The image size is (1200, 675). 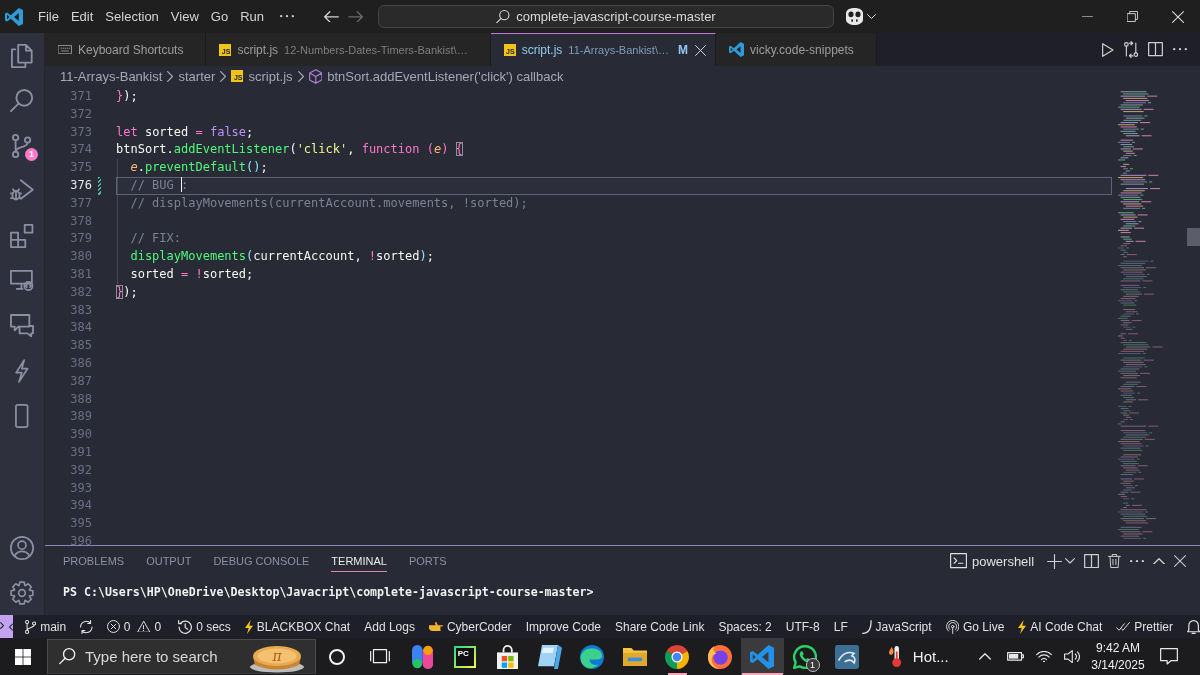 What do you see at coordinates (389, 626) in the screenshot?
I see `status-bar-item: Add Logs` at bounding box center [389, 626].